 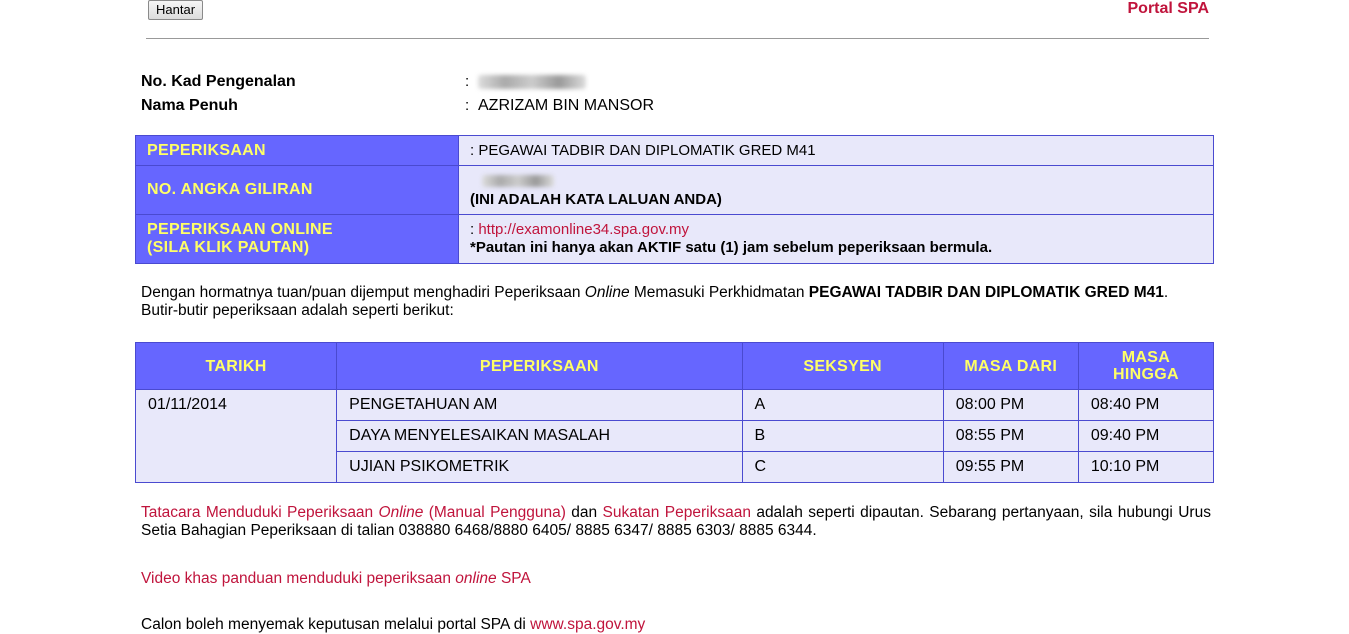 I want to click on spa-website-link: www.spa.gov.my, so click(x=587, y=624).